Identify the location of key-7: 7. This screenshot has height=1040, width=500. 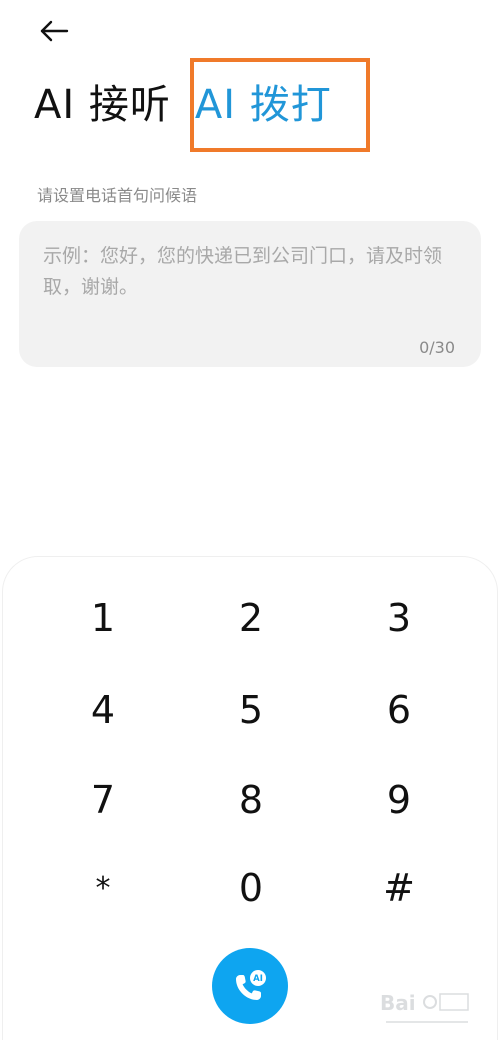
(103, 800).